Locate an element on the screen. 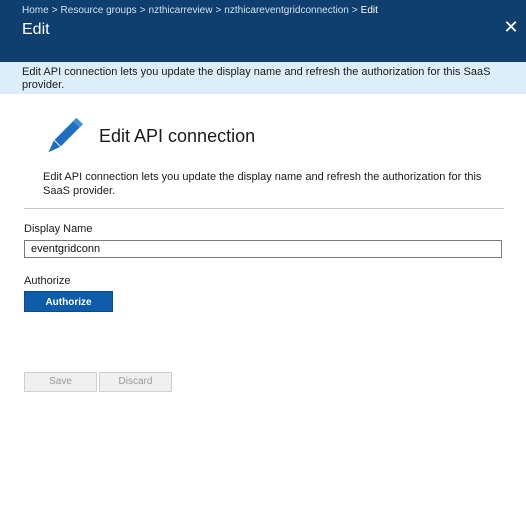 This screenshot has height=507, width=526. close-icon: ✕ is located at coordinates (511, 27).